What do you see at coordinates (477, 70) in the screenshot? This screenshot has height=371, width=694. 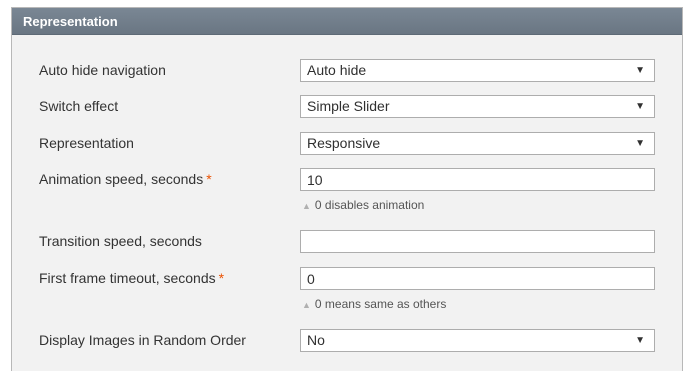 I see `auto-hide-navigation-select: Auto hide ▼` at bounding box center [477, 70].